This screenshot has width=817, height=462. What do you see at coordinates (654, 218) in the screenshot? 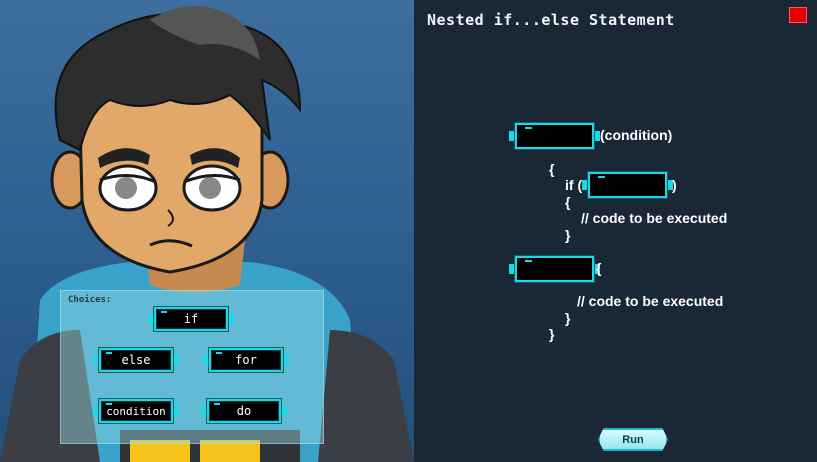
I see `code-comment-1: // code to be executed` at bounding box center [654, 218].